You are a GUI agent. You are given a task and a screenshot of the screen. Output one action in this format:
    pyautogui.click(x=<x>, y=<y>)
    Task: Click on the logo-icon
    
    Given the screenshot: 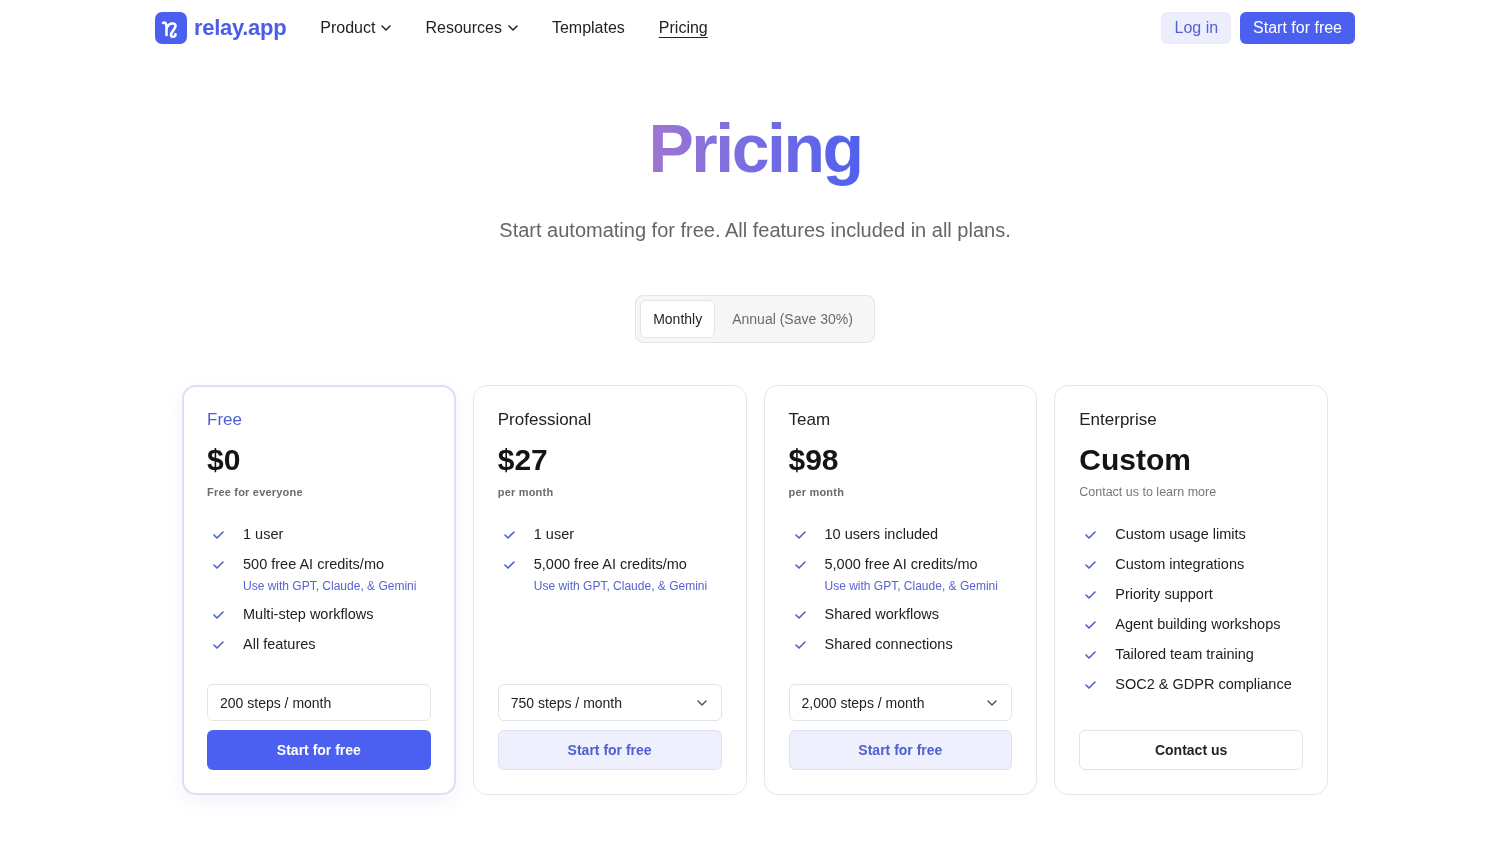 What is the action you would take?
    pyautogui.click(x=171, y=28)
    